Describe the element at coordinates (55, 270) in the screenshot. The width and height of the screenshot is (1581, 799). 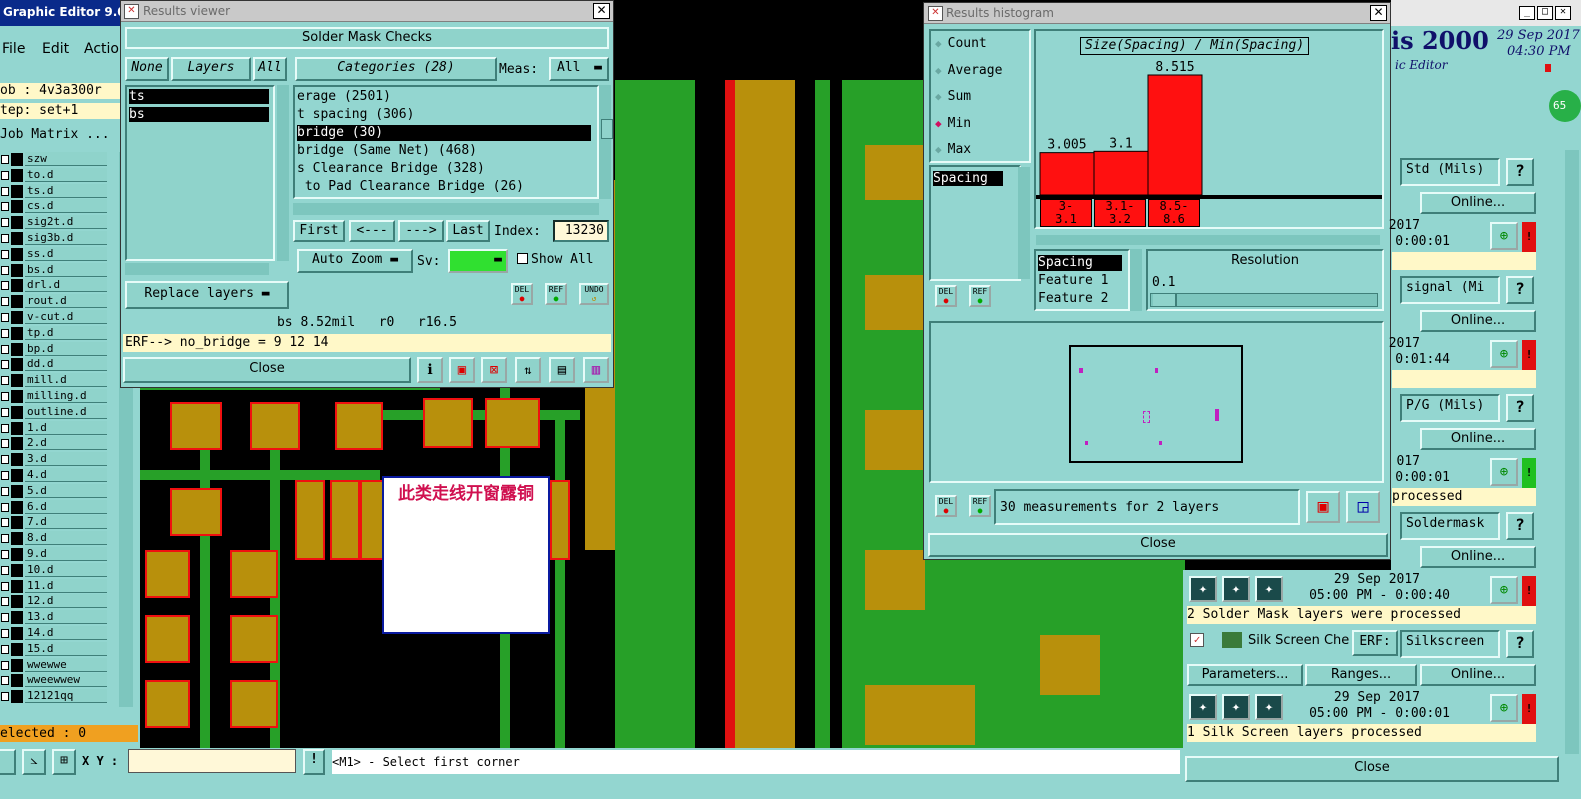
I see `layer-row: bs.d` at that location.